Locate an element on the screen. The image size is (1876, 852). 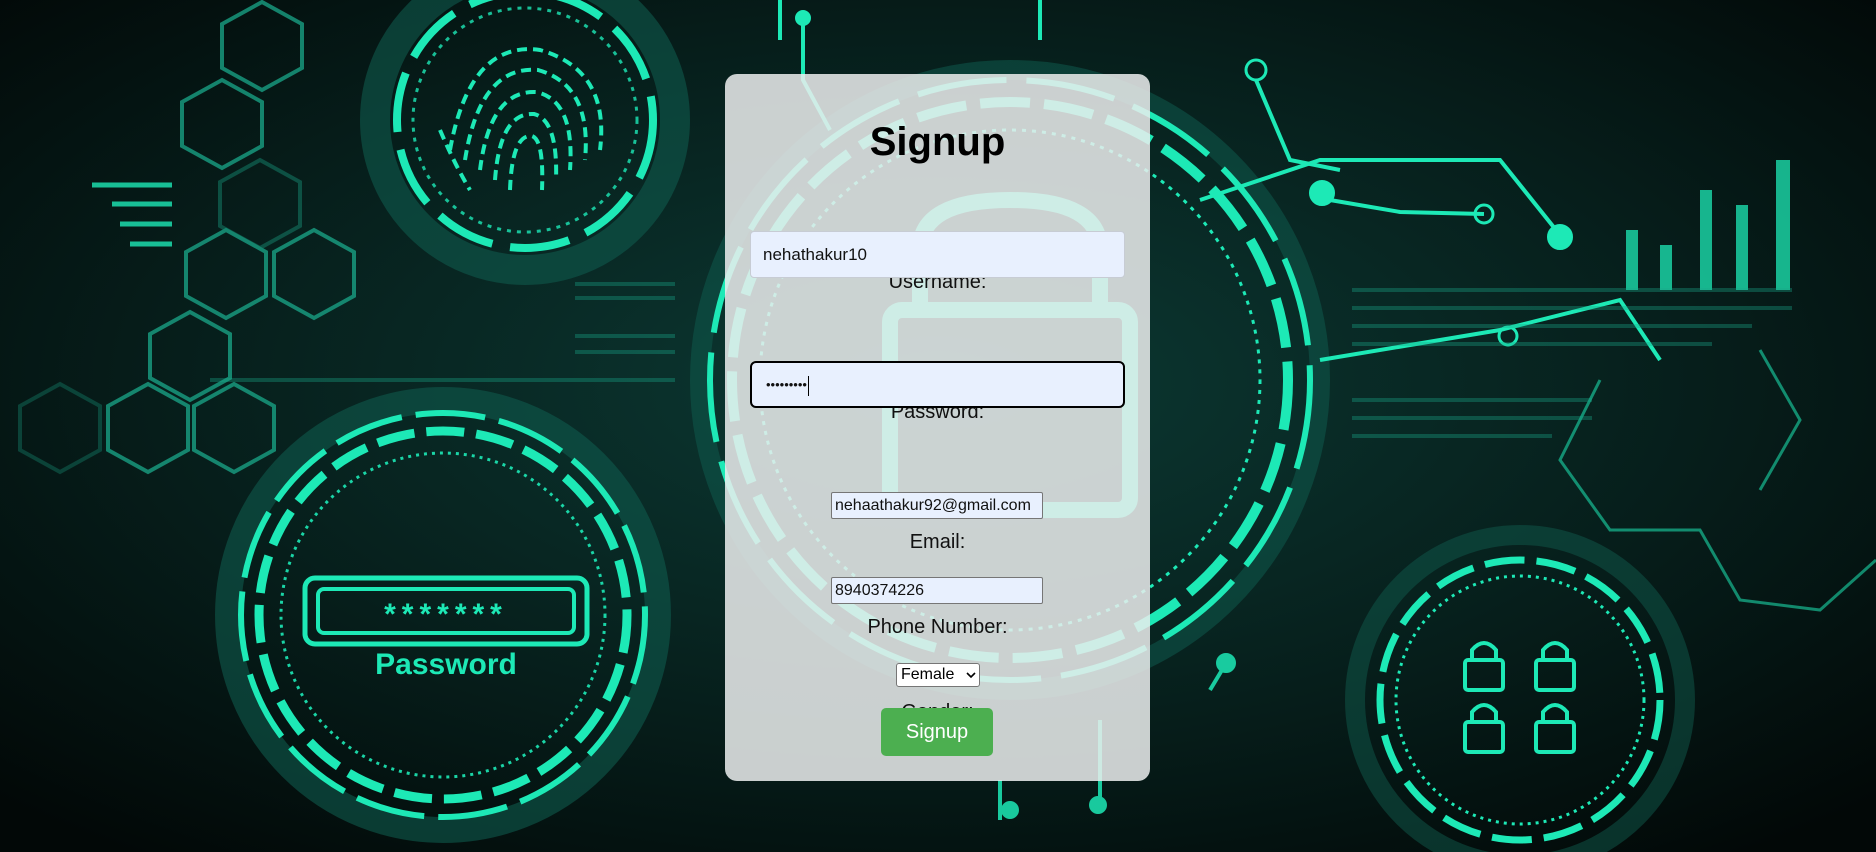
signup-button: Signup is located at coordinates (937, 732).